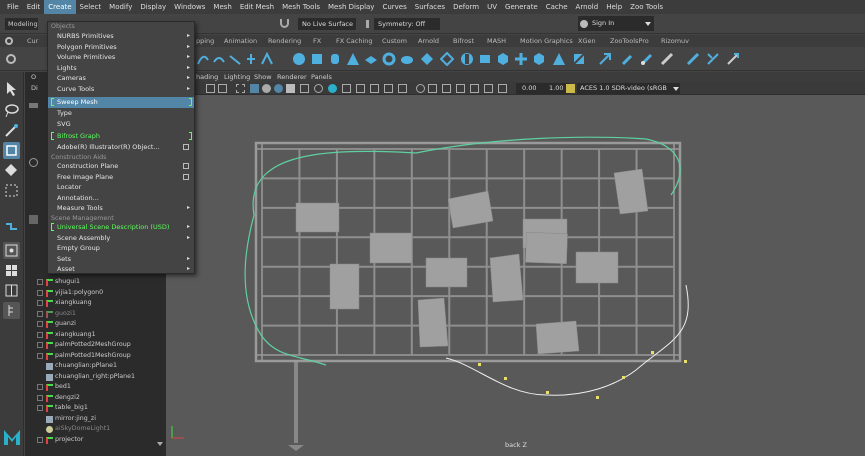 The image size is (865, 456). Describe the element at coordinates (335, 59) in the screenshot. I see `cylinder-icon` at that location.